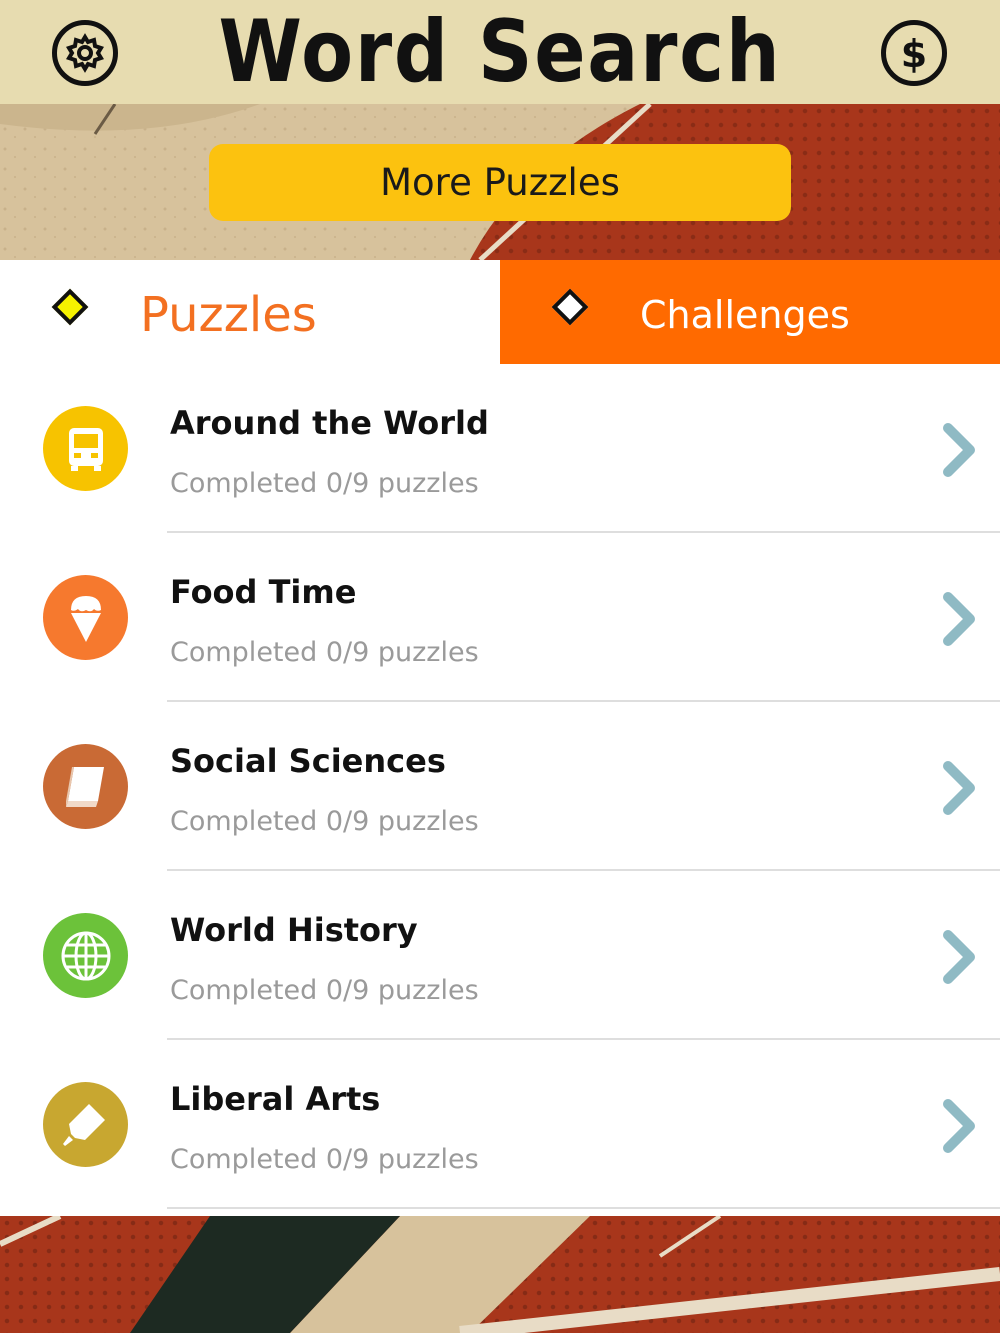  I want to click on more-puzzles-button: More Puzzles, so click(500, 182).